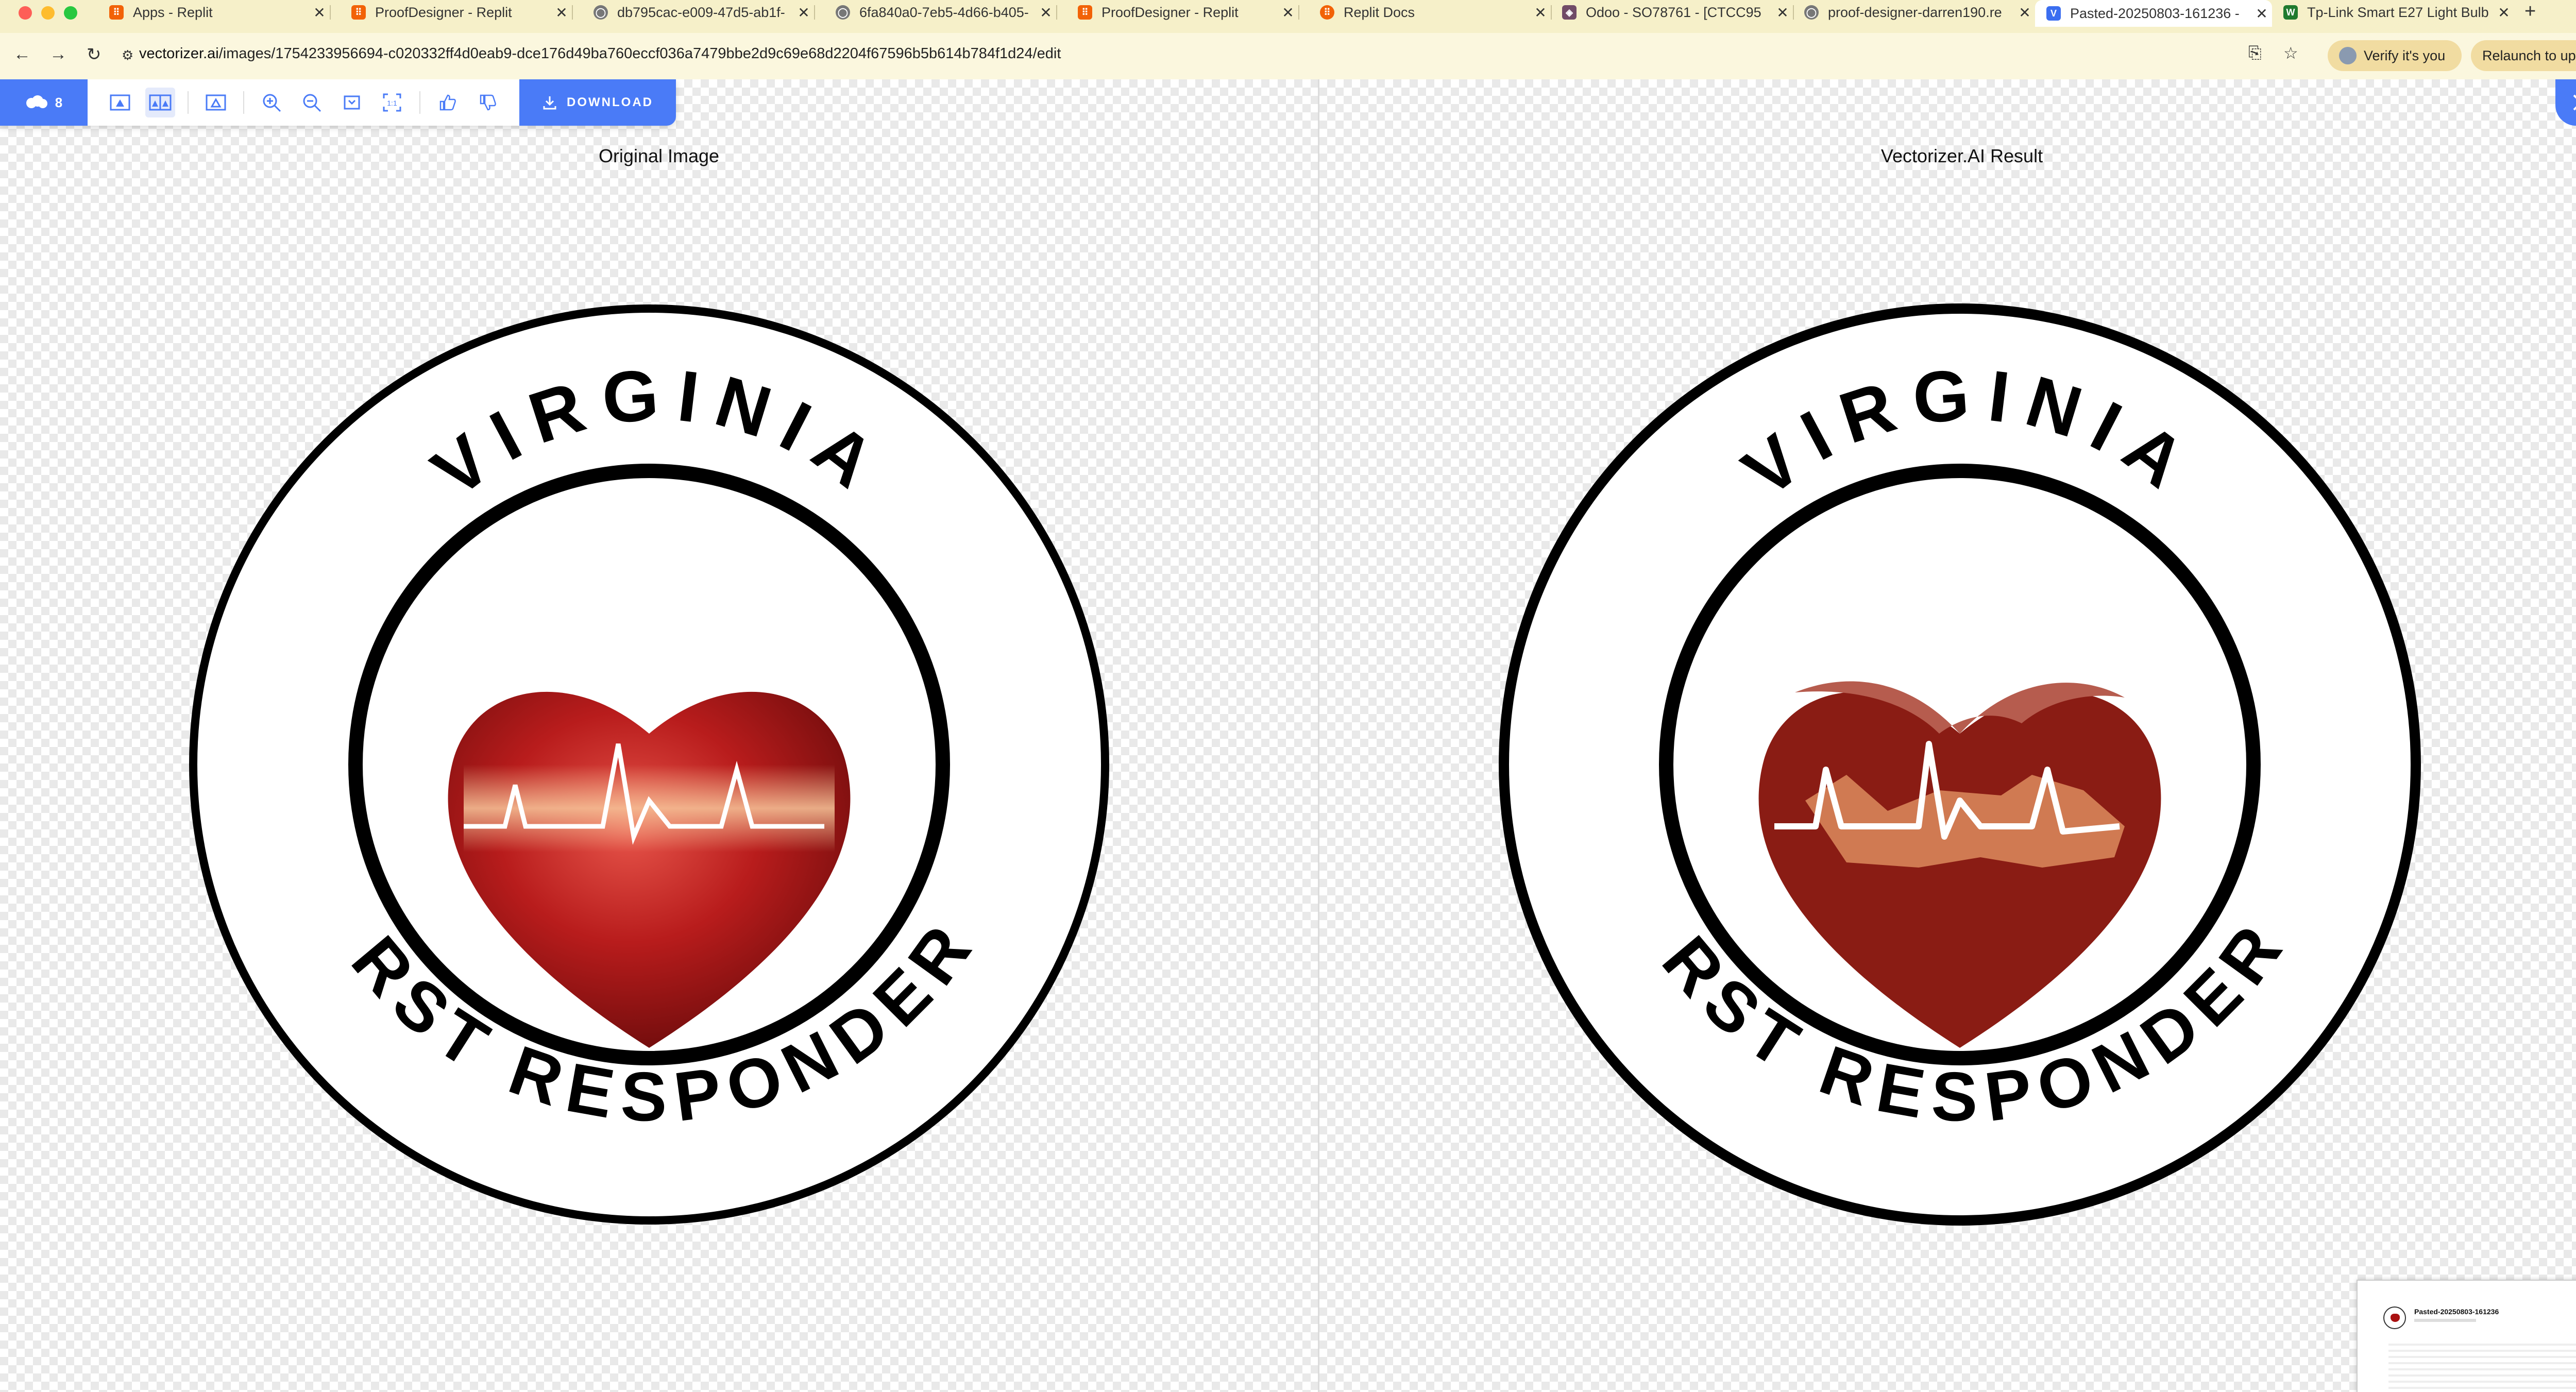  What do you see at coordinates (2290, 12) in the screenshot?
I see `w-site-icon: W` at bounding box center [2290, 12].